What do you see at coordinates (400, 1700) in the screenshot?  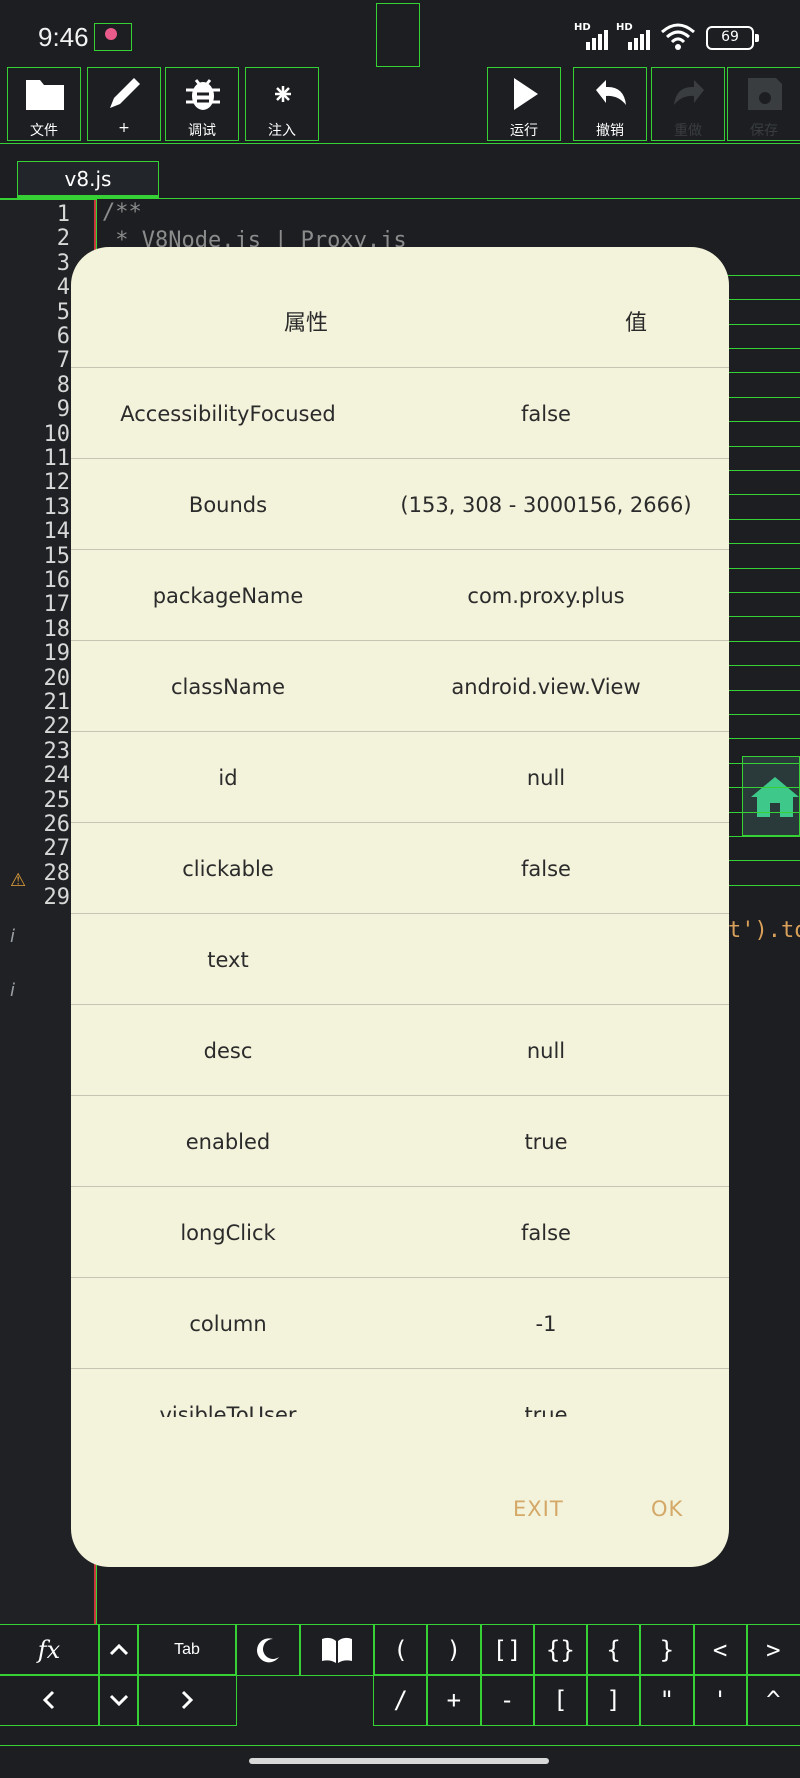 I see `symbol-key: /` at bounding box center [400, 1700].